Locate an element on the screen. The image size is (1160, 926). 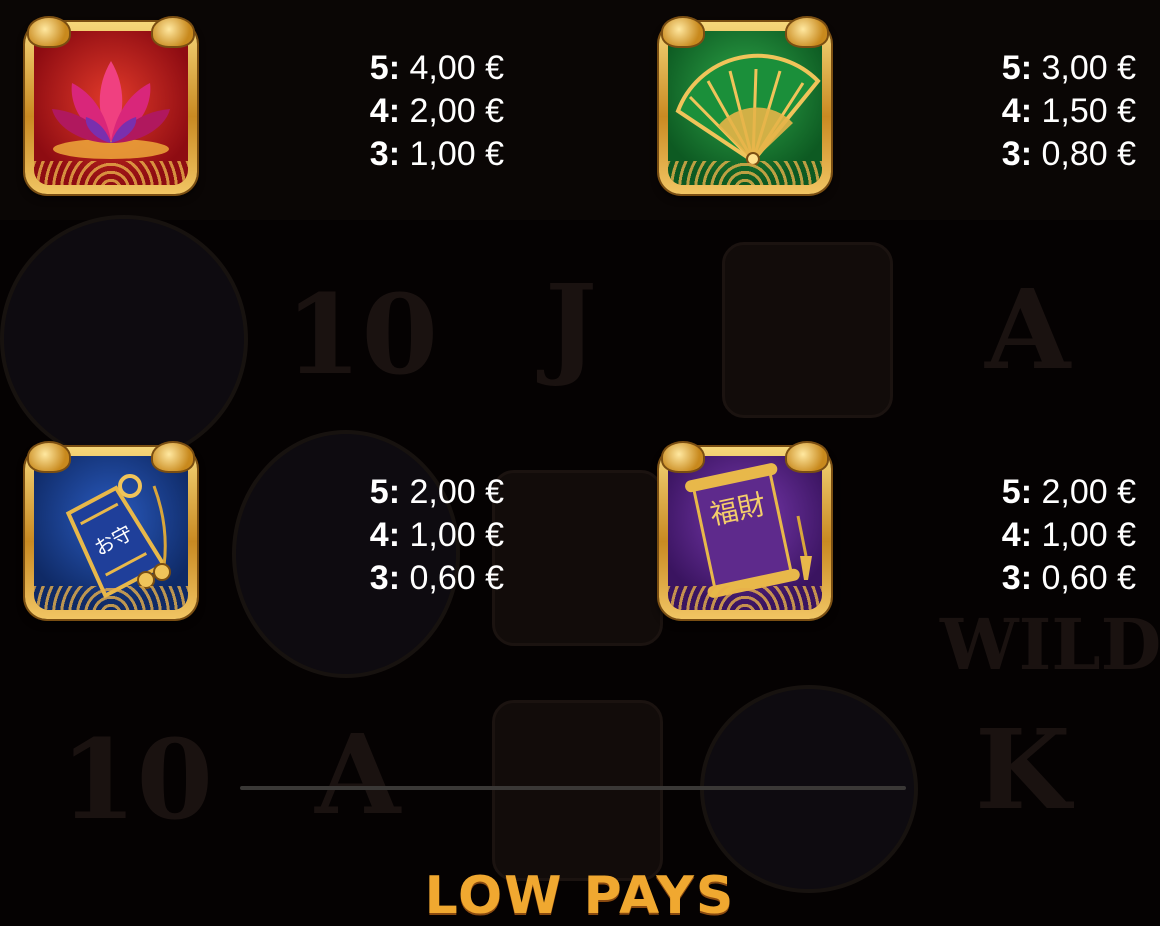
pay-line: 5: 3,00 € is located at coordinates (1068, 68).